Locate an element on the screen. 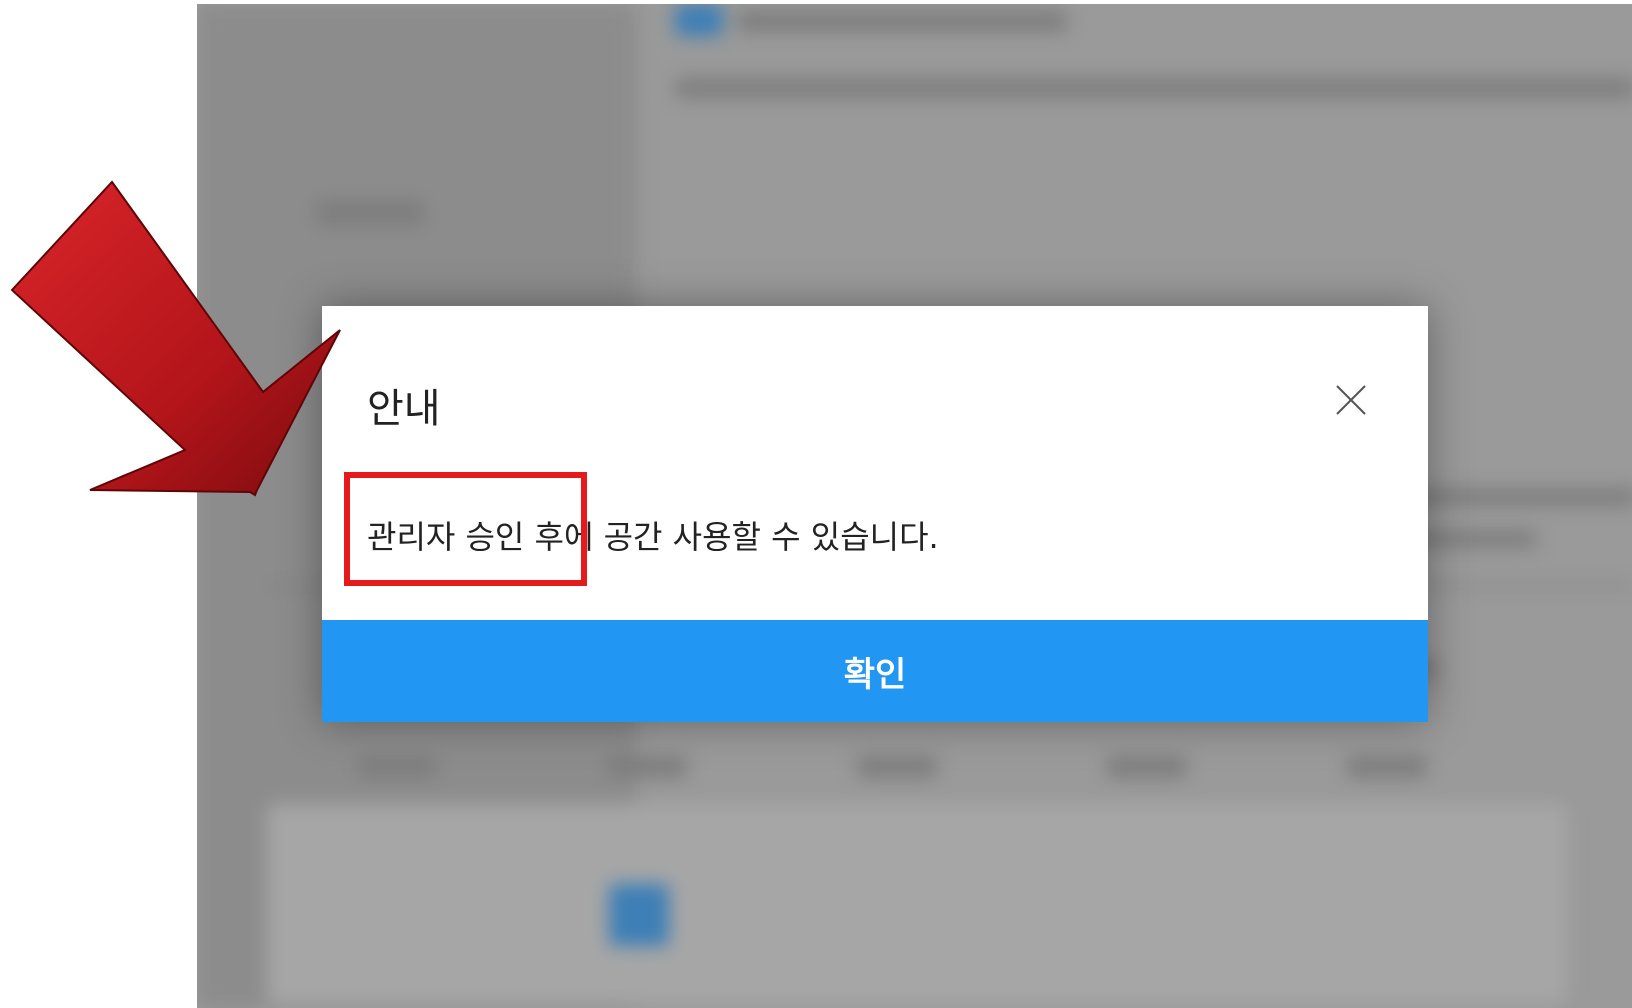 This screenshot has height=1008, width=1632. blurred-selected-cell is located at coordinates (639, 915).